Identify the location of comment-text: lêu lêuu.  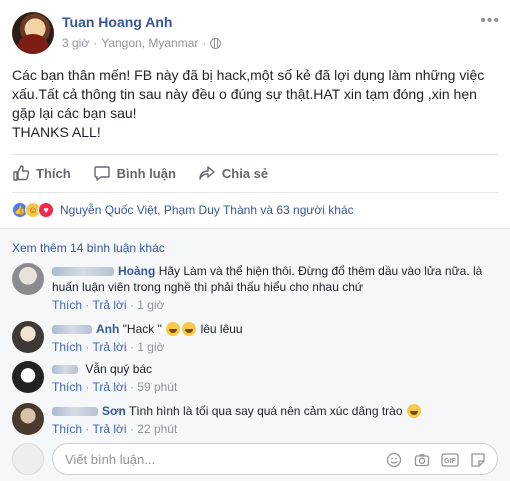
(221, 329).